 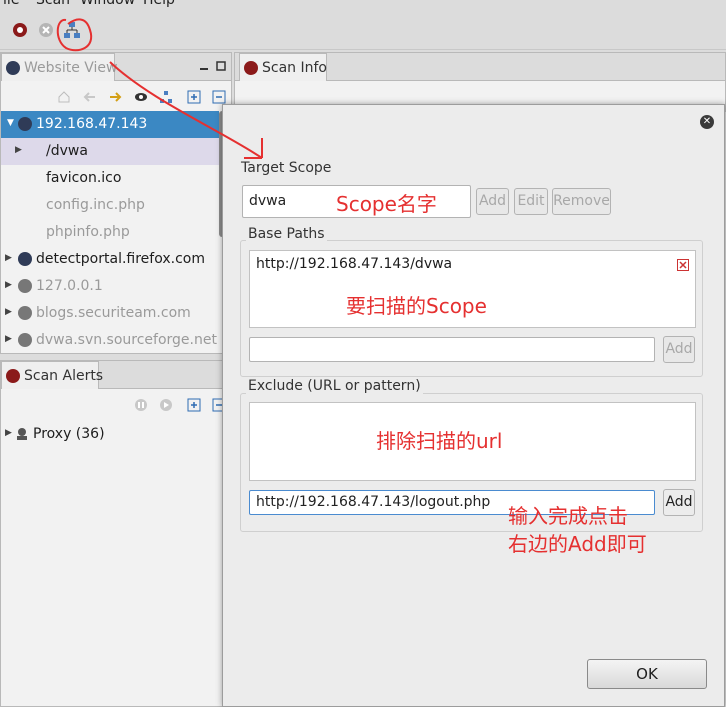 What do you see at coordinates (679, 502) in the screenshot?
I see `exclude-add-button: Add` at bounding box center [679, 502].